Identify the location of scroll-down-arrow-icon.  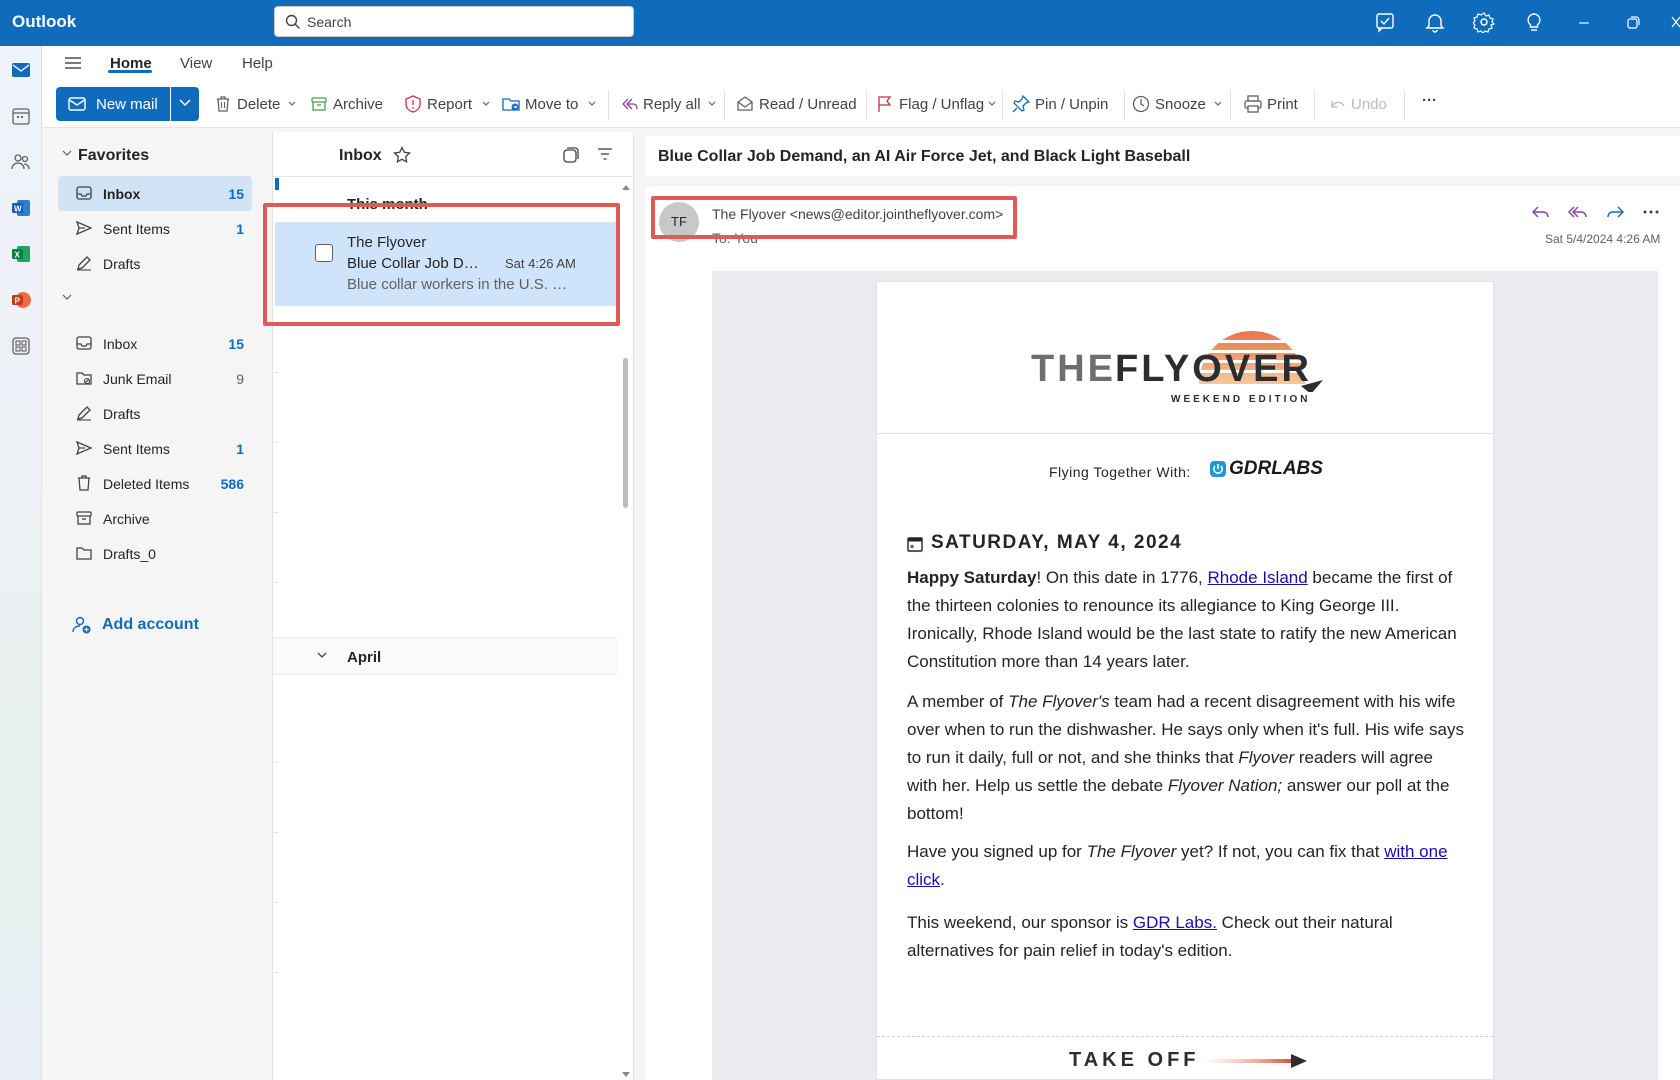
(626, 1075).